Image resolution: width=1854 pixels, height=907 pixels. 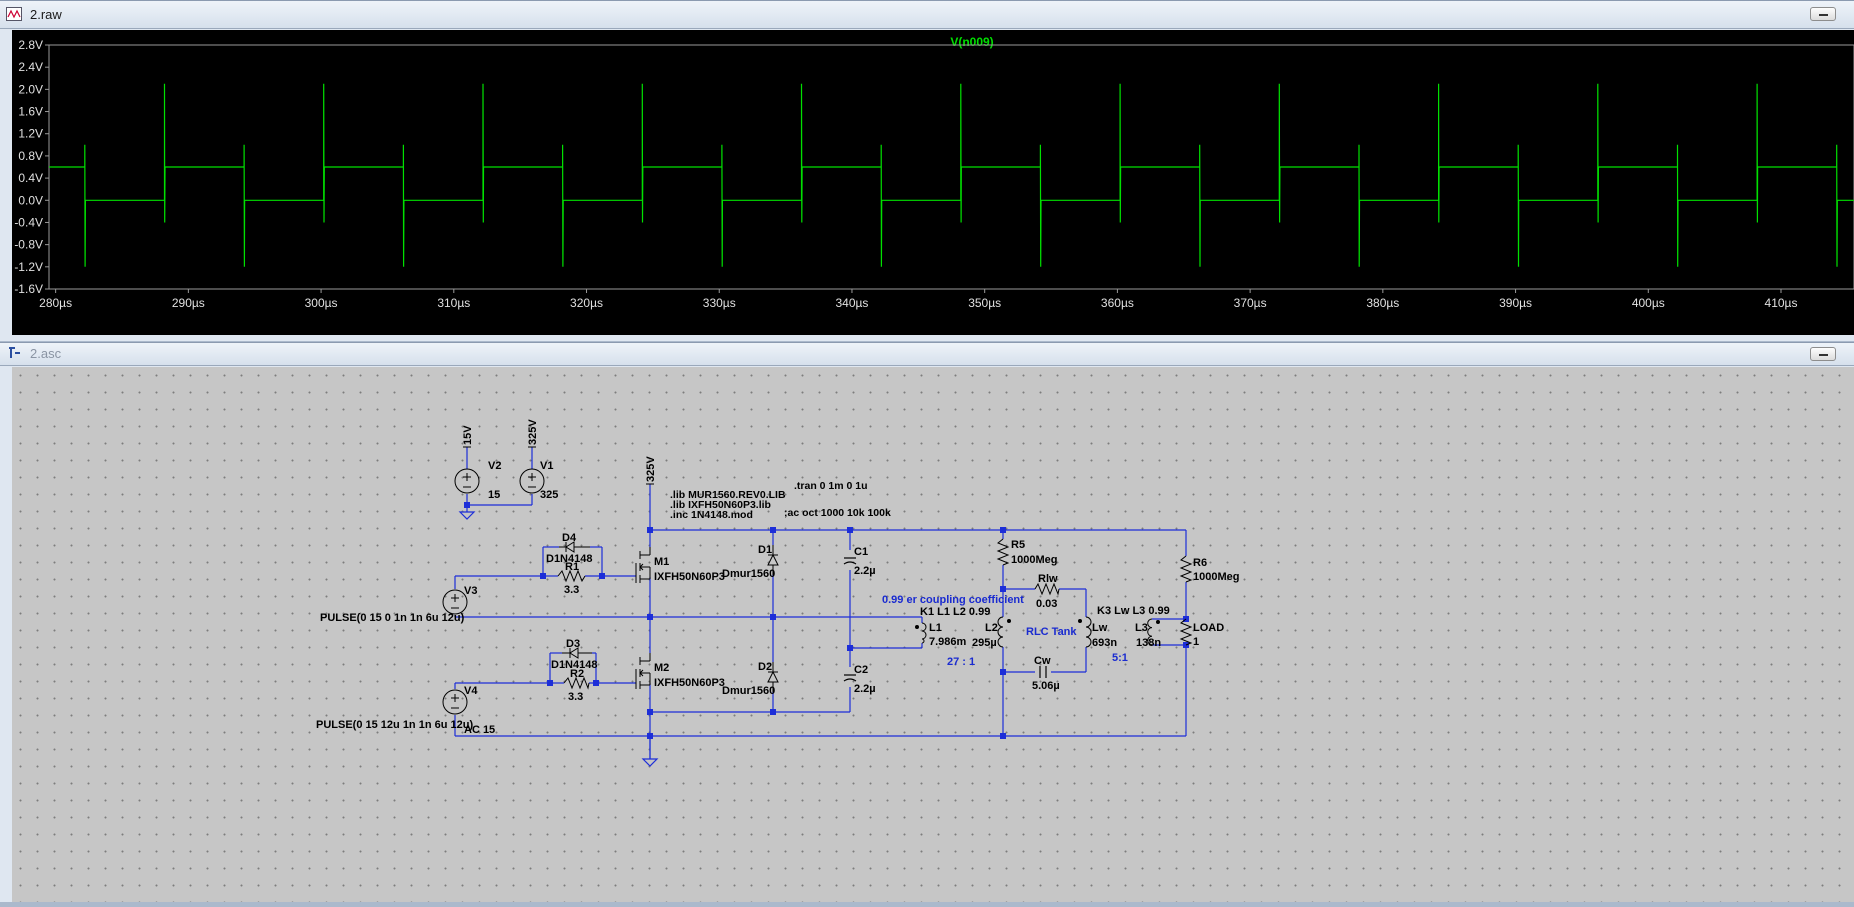 I want to click on m2-value: IXFH50N60P3, so click(x=689, y=683).